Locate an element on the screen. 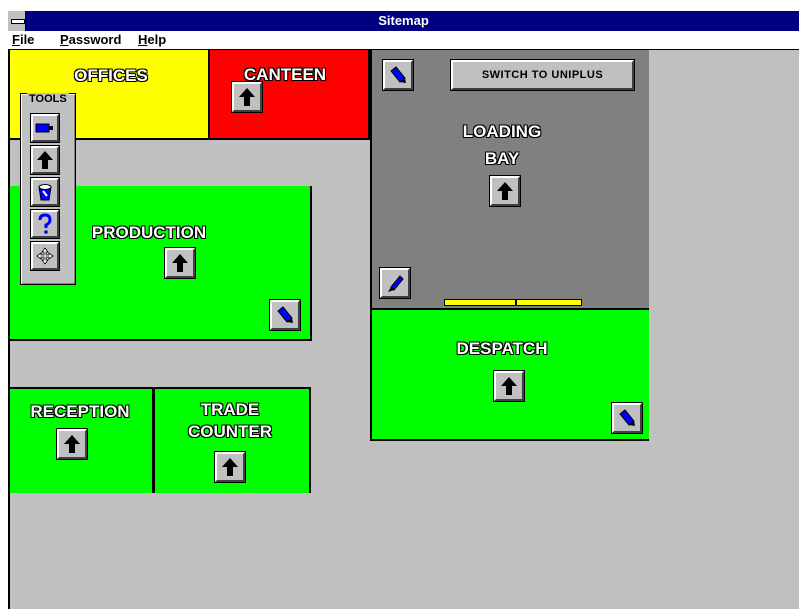  despatch-arrow-button is located at coordinates (509, 386).